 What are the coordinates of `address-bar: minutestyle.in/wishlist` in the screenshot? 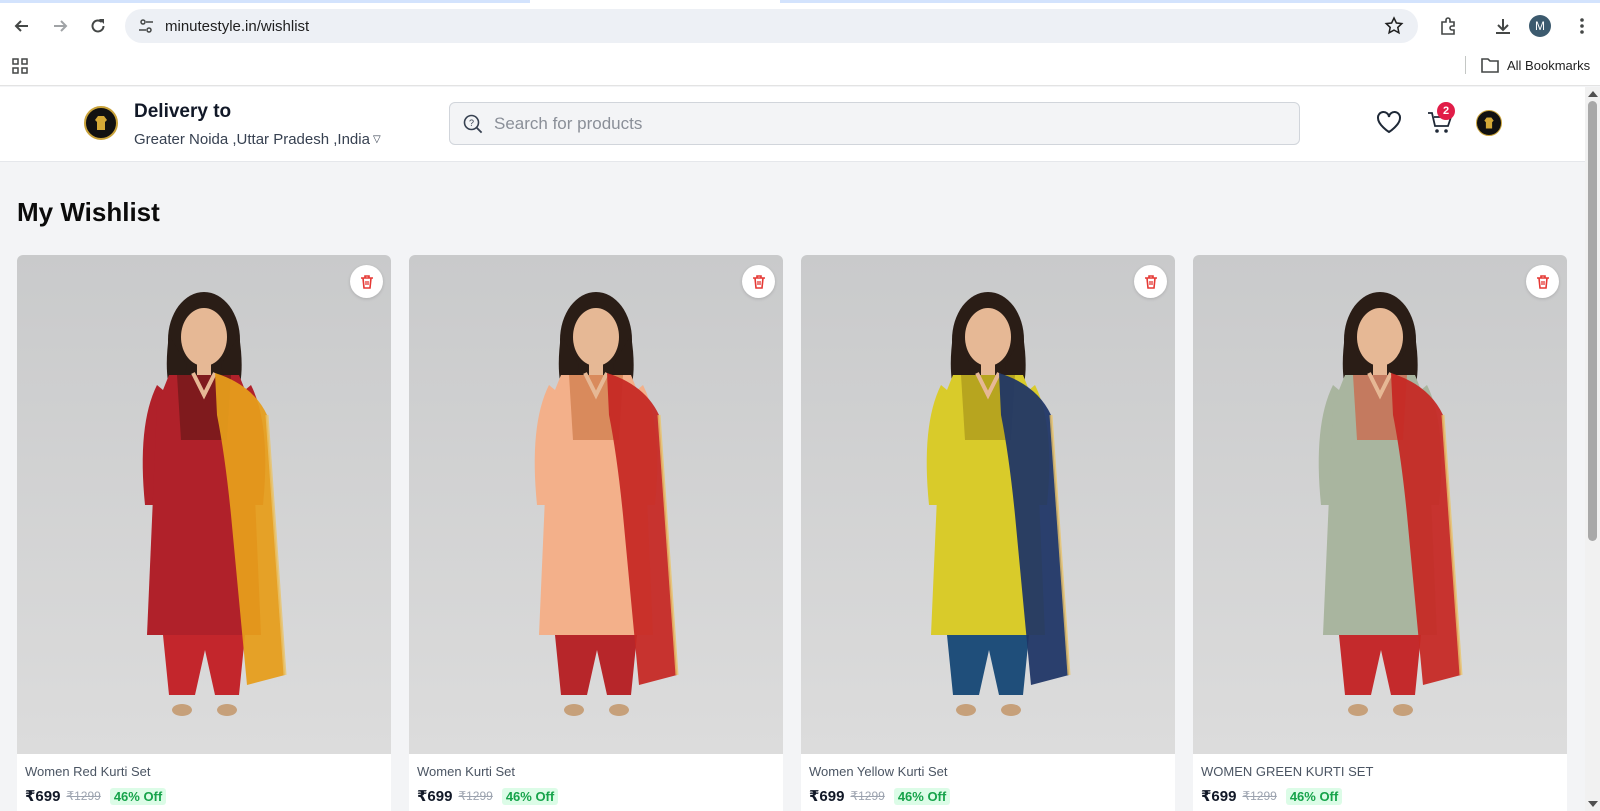 It's located at (771, 26).